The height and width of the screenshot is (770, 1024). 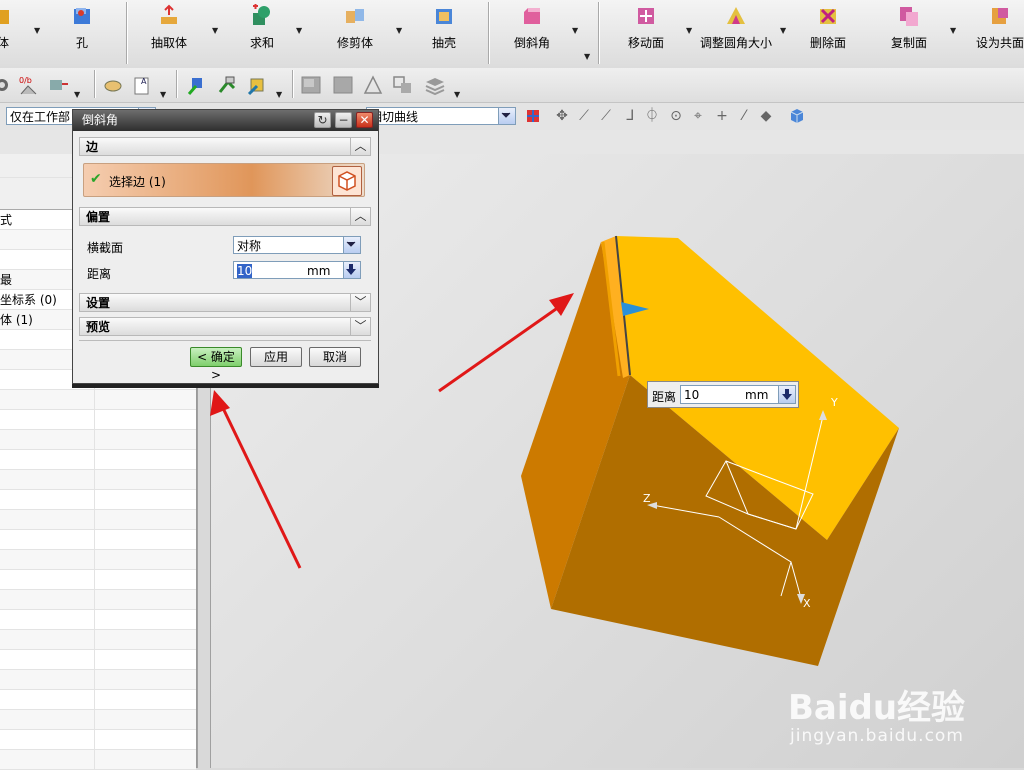 I want to click on quadrant-point-icon: ⌖, so click(x=698, y=116).